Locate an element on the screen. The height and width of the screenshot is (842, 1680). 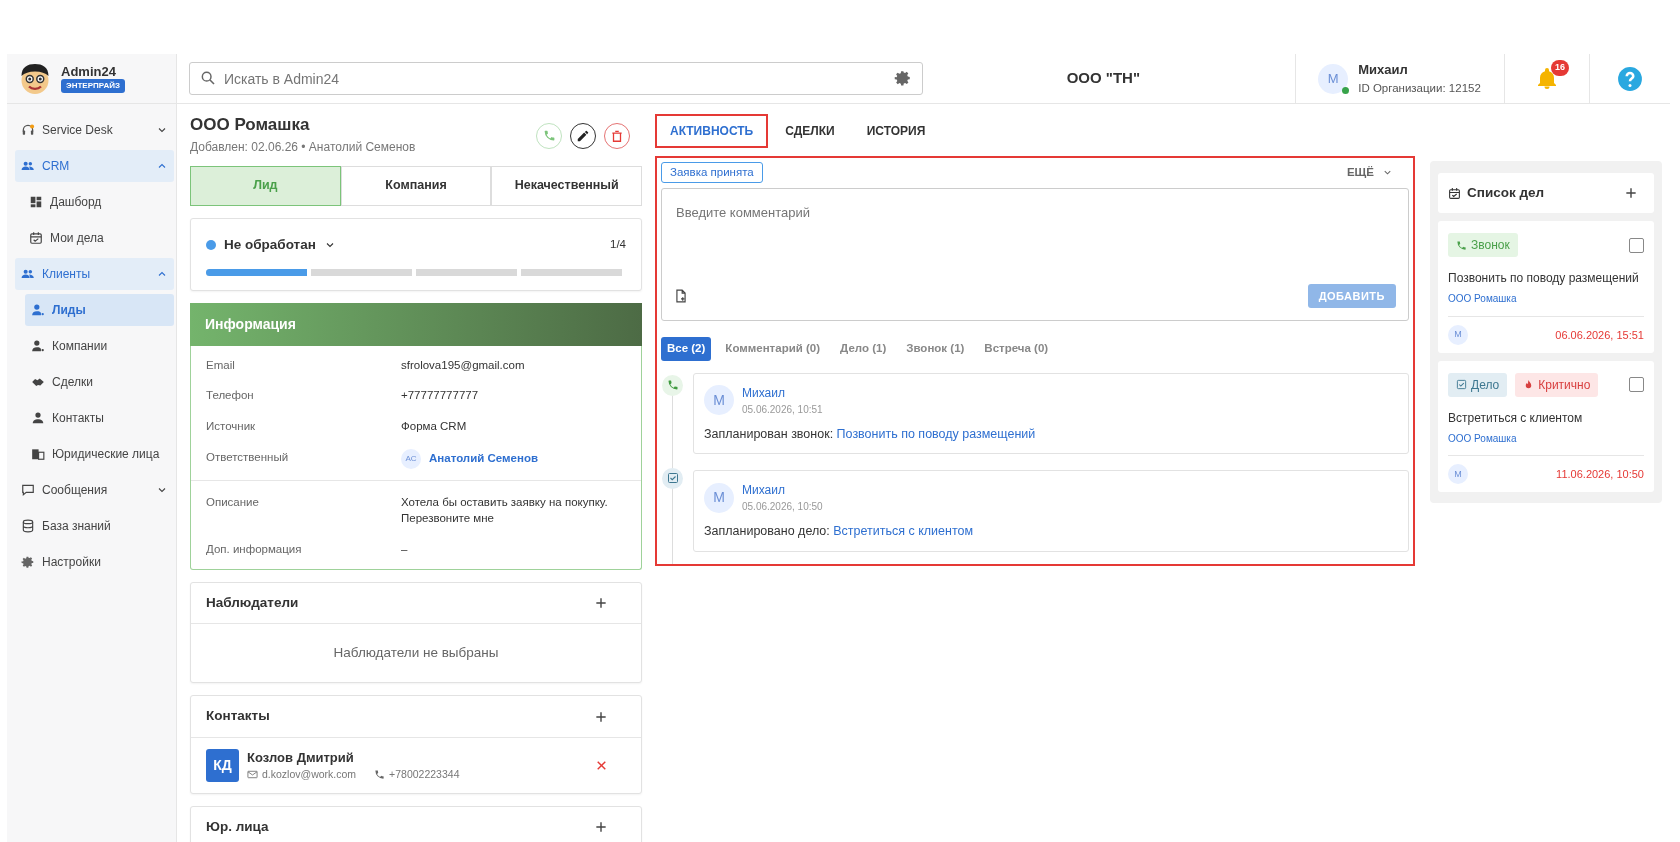
sidebar-item: CRM is located at coordinates (94, 166).